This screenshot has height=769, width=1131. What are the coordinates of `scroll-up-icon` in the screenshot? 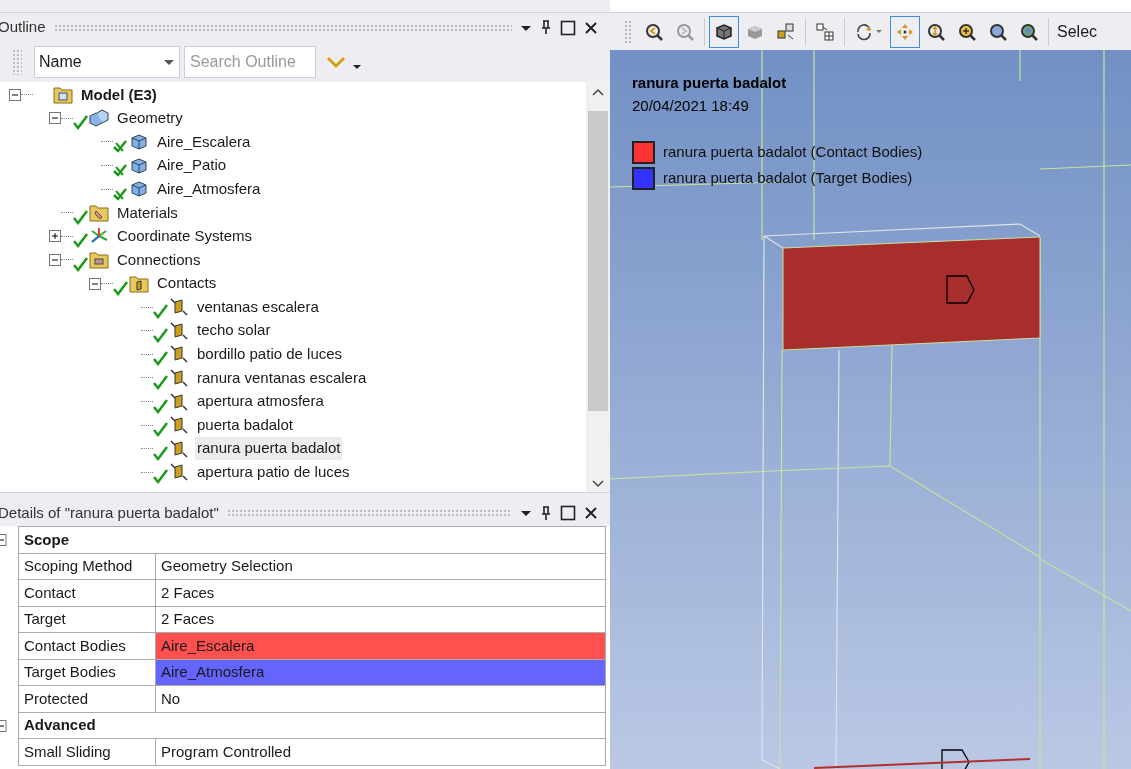 It's located at (598, 92).